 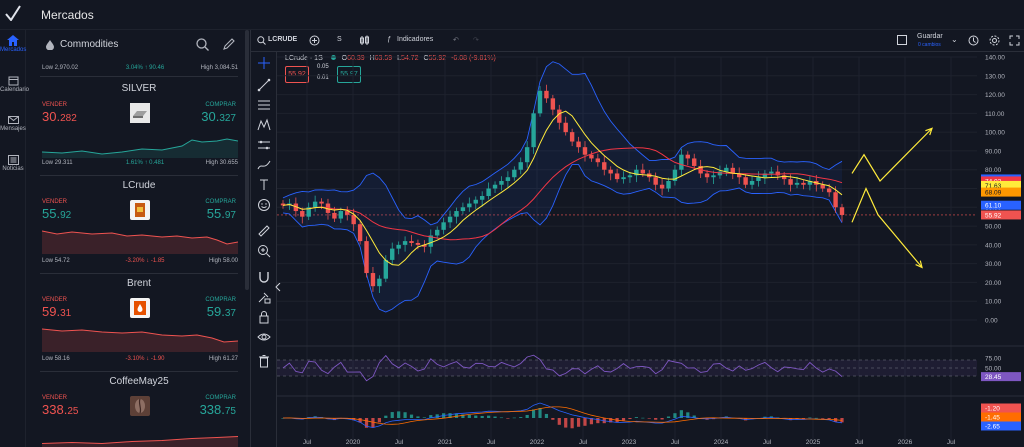 What do you see at coordinates (415, 39) in the screenshot?
I see `indicators-button: Indicadores` at bounding box center [415, 39].